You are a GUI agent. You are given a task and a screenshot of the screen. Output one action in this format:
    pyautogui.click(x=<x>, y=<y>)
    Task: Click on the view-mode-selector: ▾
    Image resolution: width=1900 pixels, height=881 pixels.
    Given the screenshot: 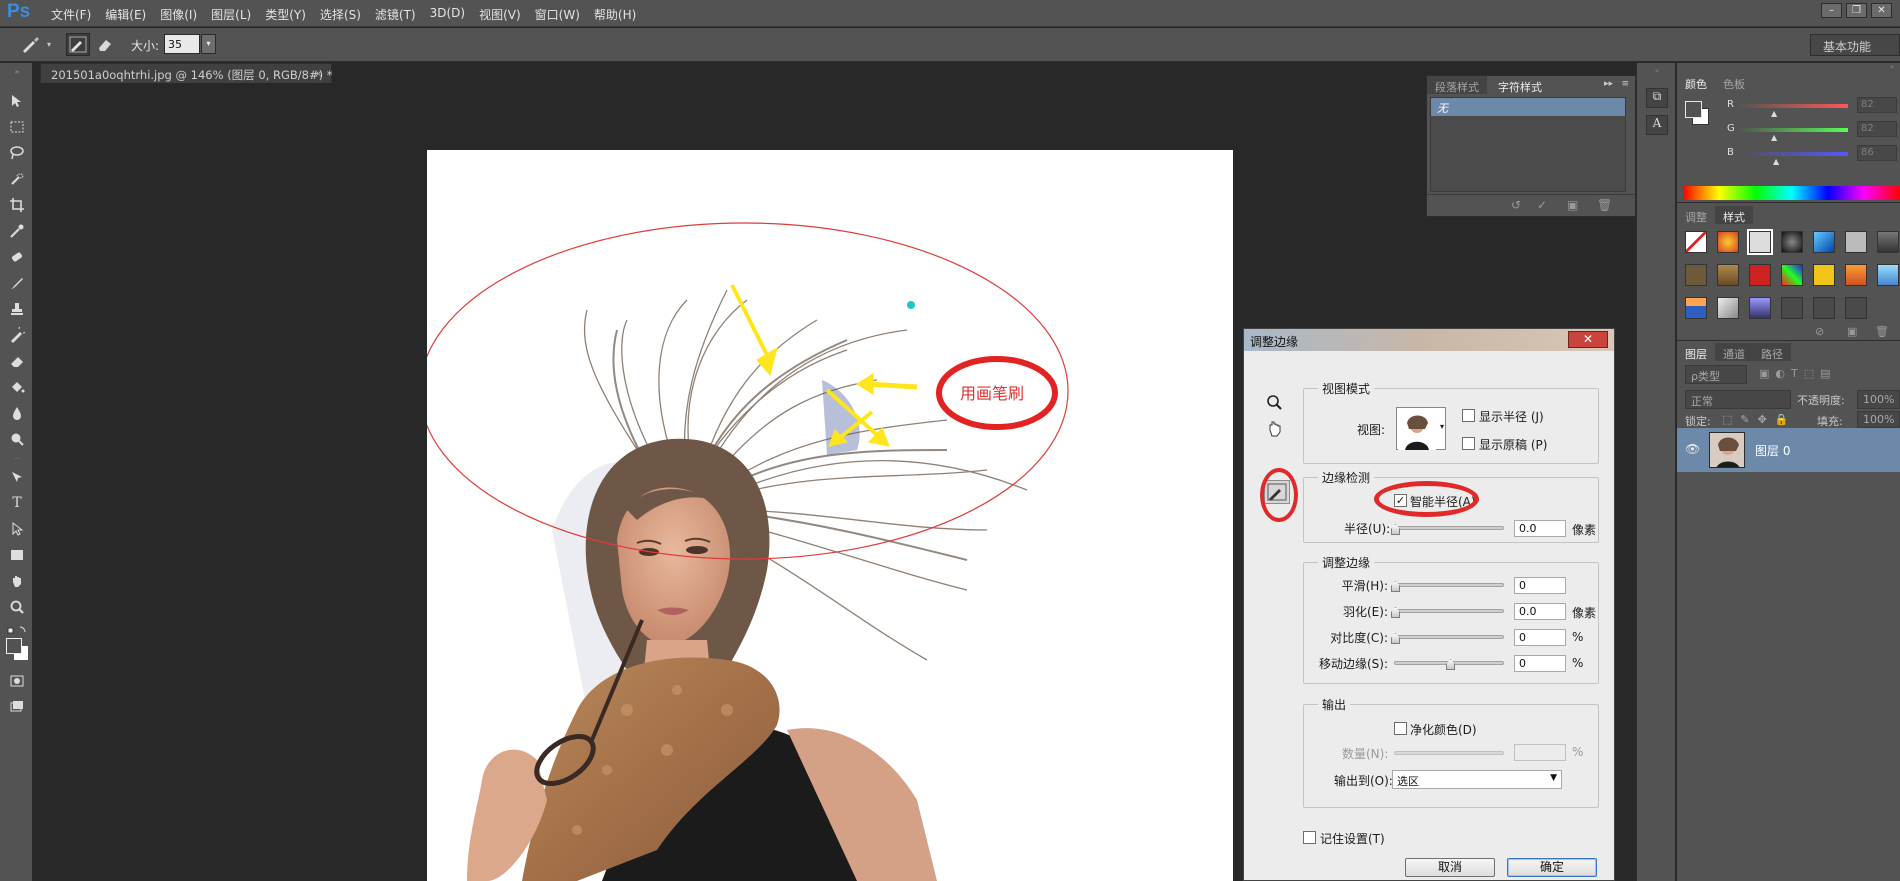 What is the action you would take?
    pyautogui.click(x=1421, y=428)
    